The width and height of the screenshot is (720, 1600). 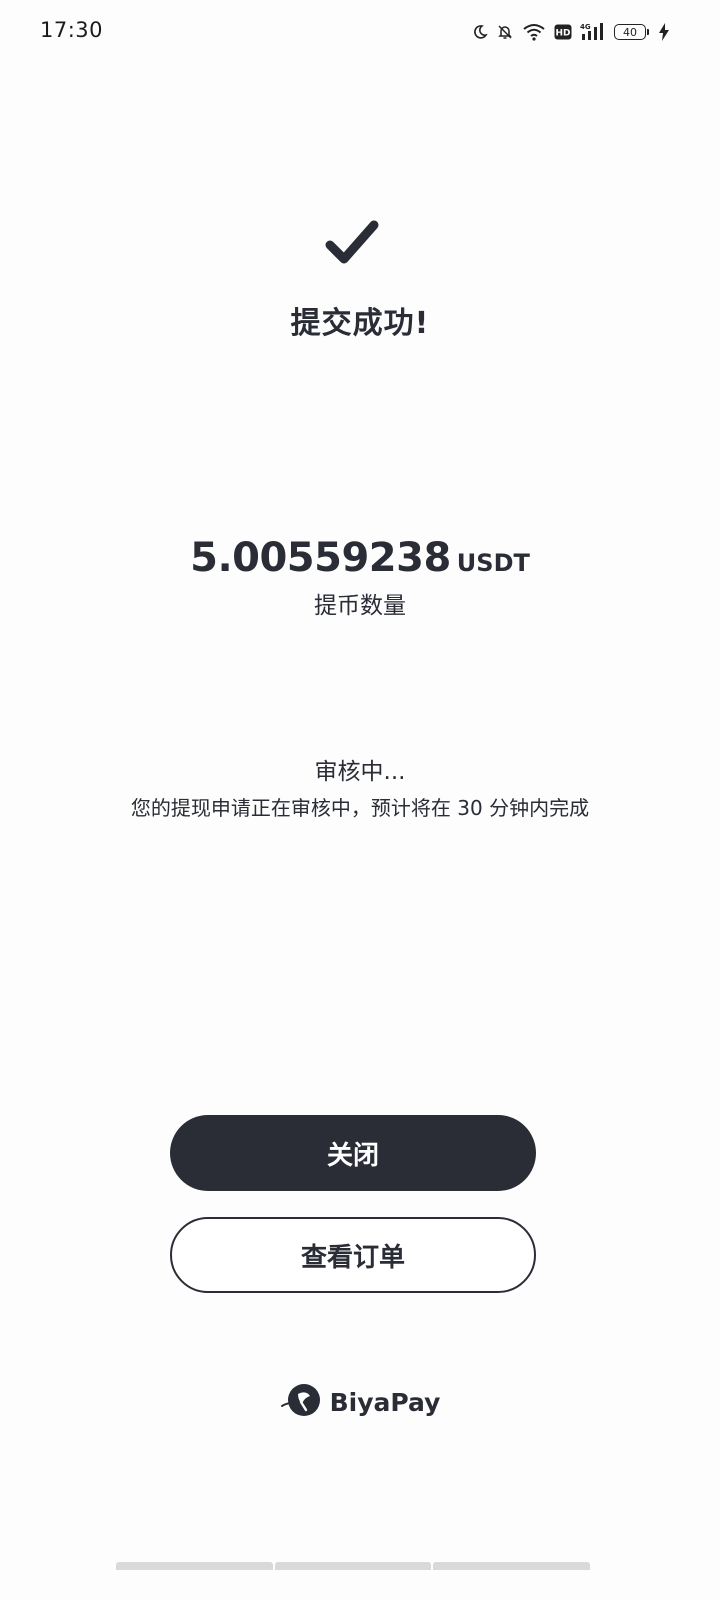 What do you see at coordinates (631, 32) in the screenshot?
I see `battery-icon: 40` at bounding box center [631, 32].